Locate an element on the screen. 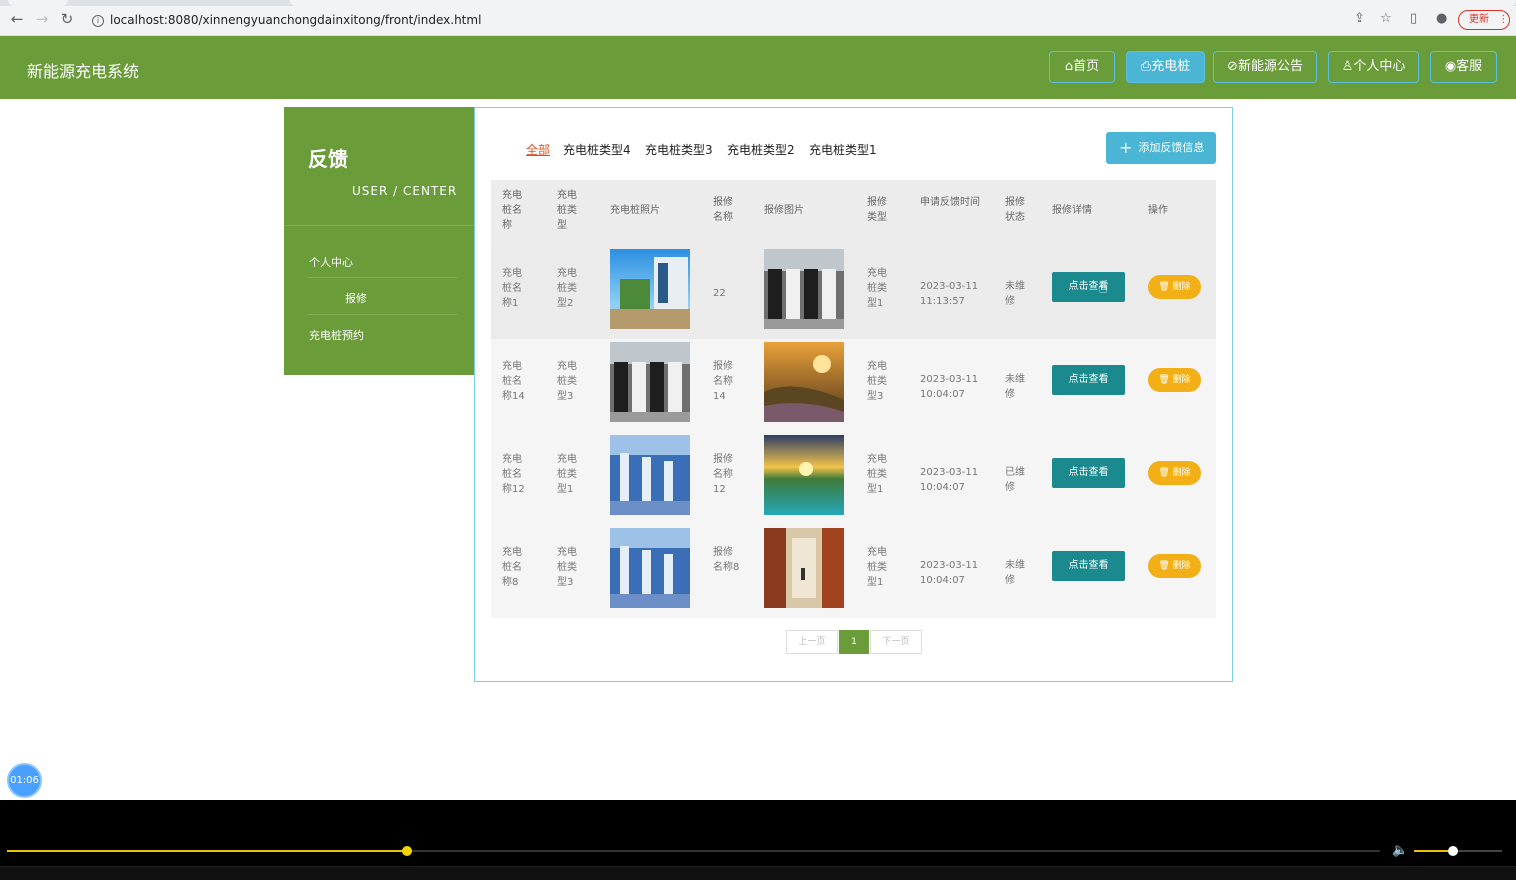  update-label: 更新 is located at coordinates (1479, 19).